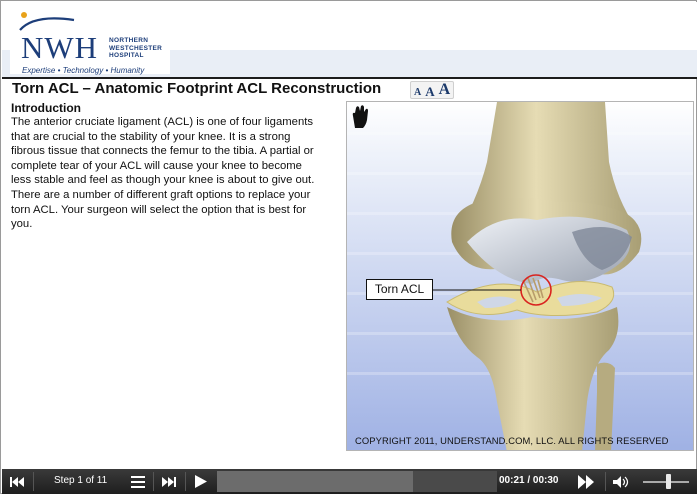 This screenshot has height=494, width=697. I want to click on play-icon, so click(201, 481).